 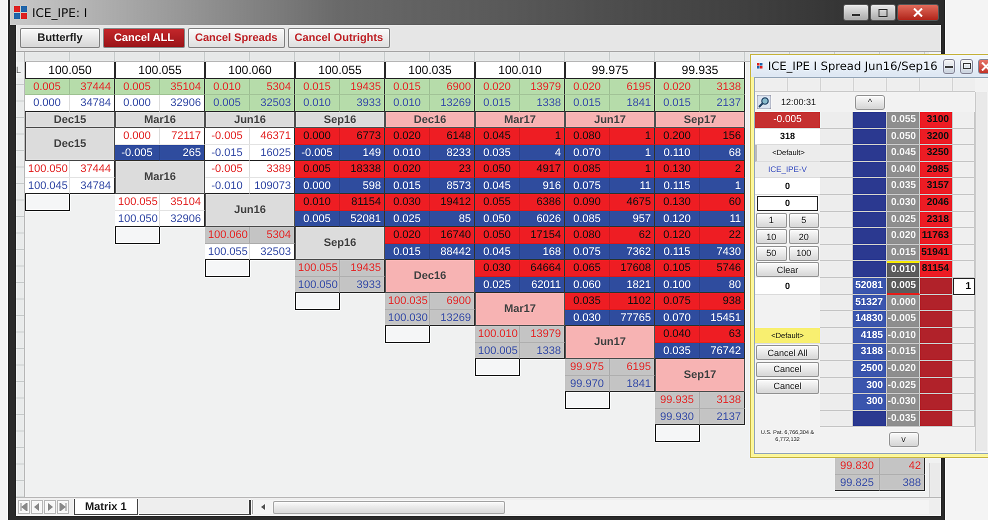 I want to click on toolbar-button: Cancel Spreads, so click(x=236, y=38).